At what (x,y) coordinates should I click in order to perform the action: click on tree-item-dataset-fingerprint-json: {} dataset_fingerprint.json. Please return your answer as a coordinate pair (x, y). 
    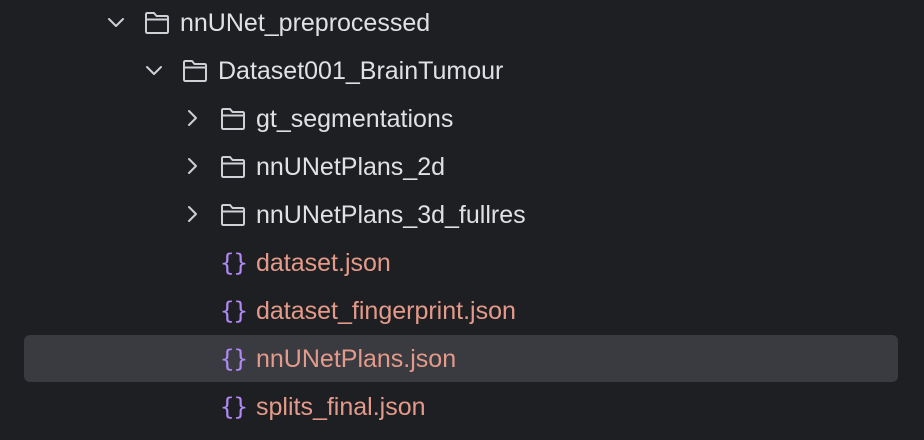
    Looking at the image, I should click on (462, 311).